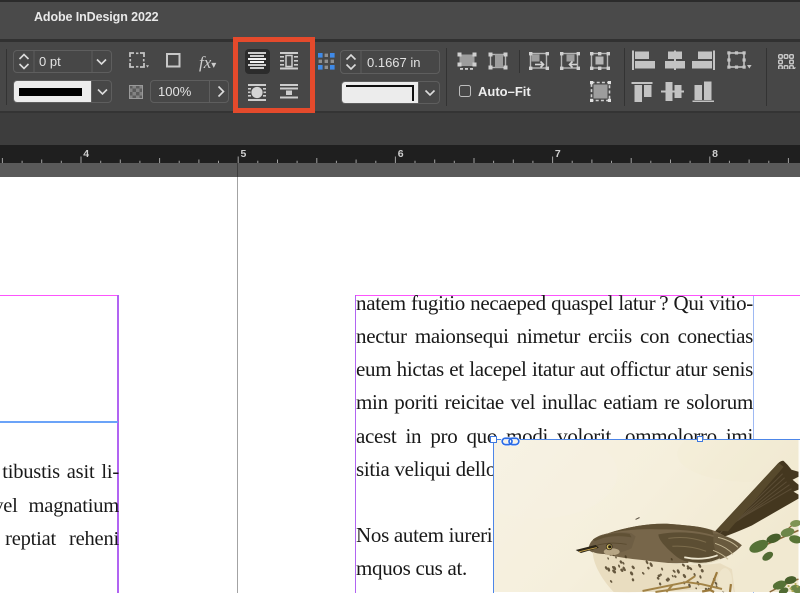 The width and height of the screenshot is (800, 598). What do you see at coordinates (558, 154) in the screenshot?
I see `svg-text: 7` at bounding box center [558, 154].